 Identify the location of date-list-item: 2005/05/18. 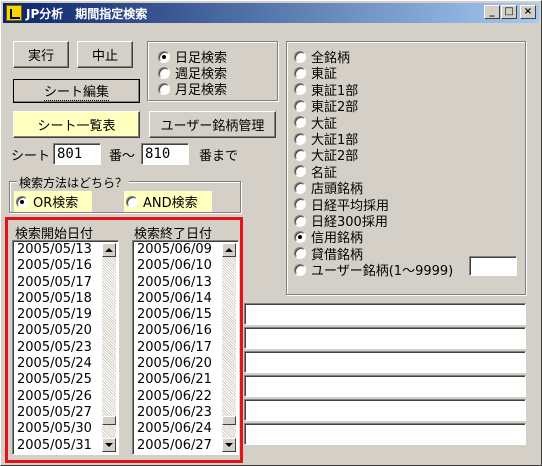
(58, 299).